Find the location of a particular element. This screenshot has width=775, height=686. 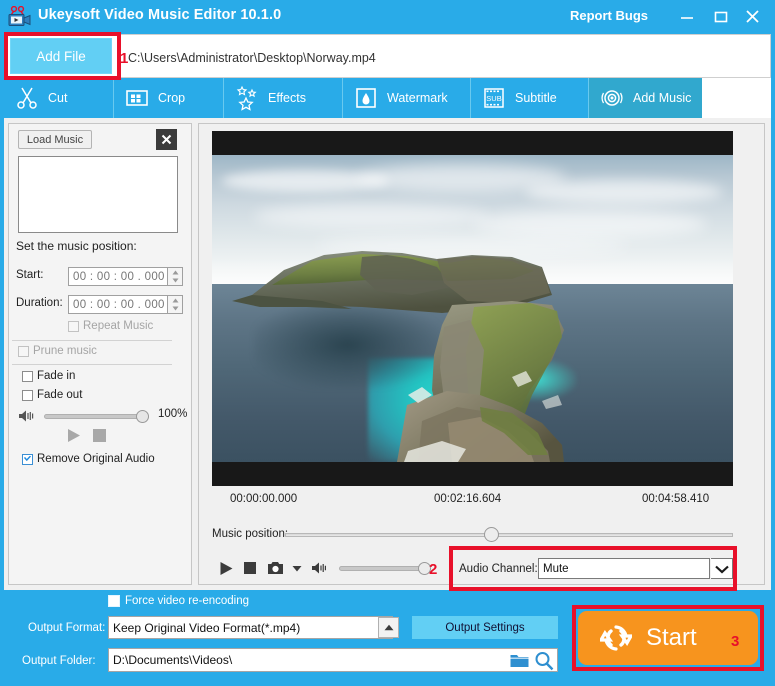

preview-controls is located at coordinates (274, 568).